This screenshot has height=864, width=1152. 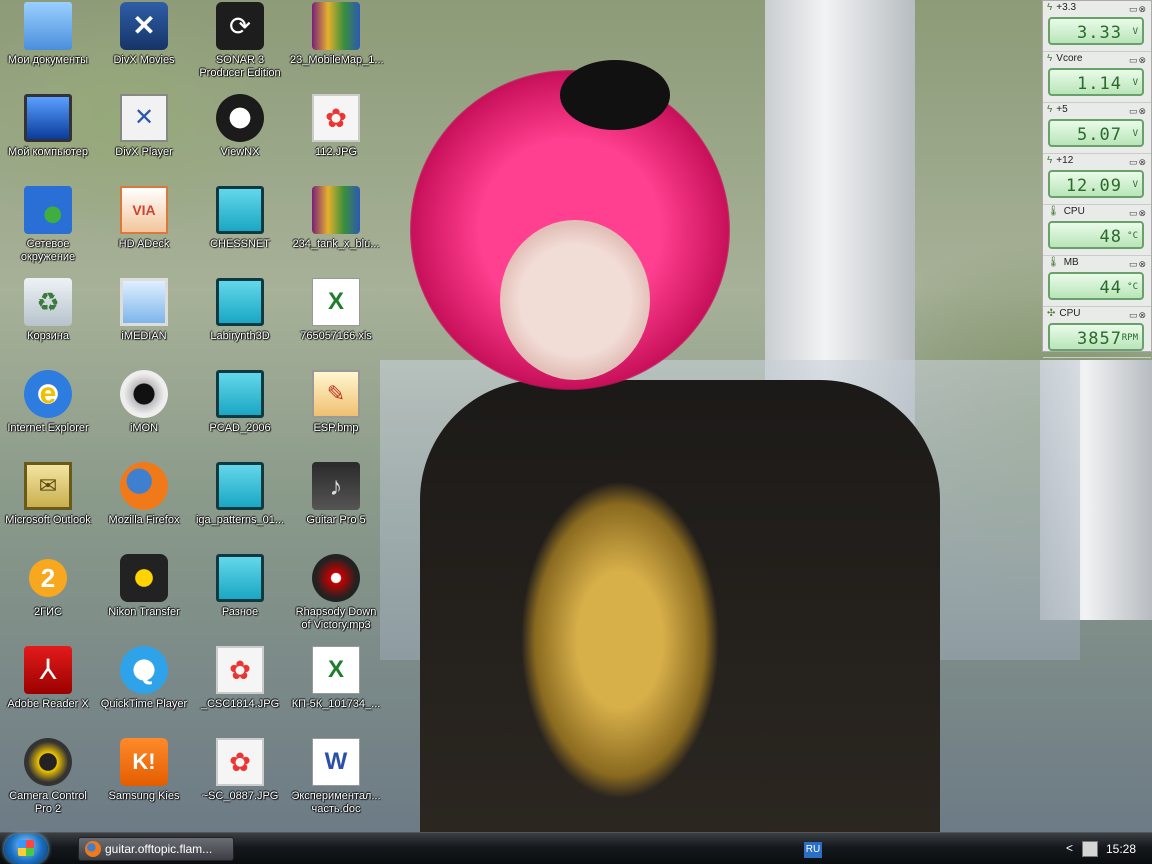 I want to click on desktop-icon: ⟳ SONAR 3 Producer Edition, so click(x=240, y=48).